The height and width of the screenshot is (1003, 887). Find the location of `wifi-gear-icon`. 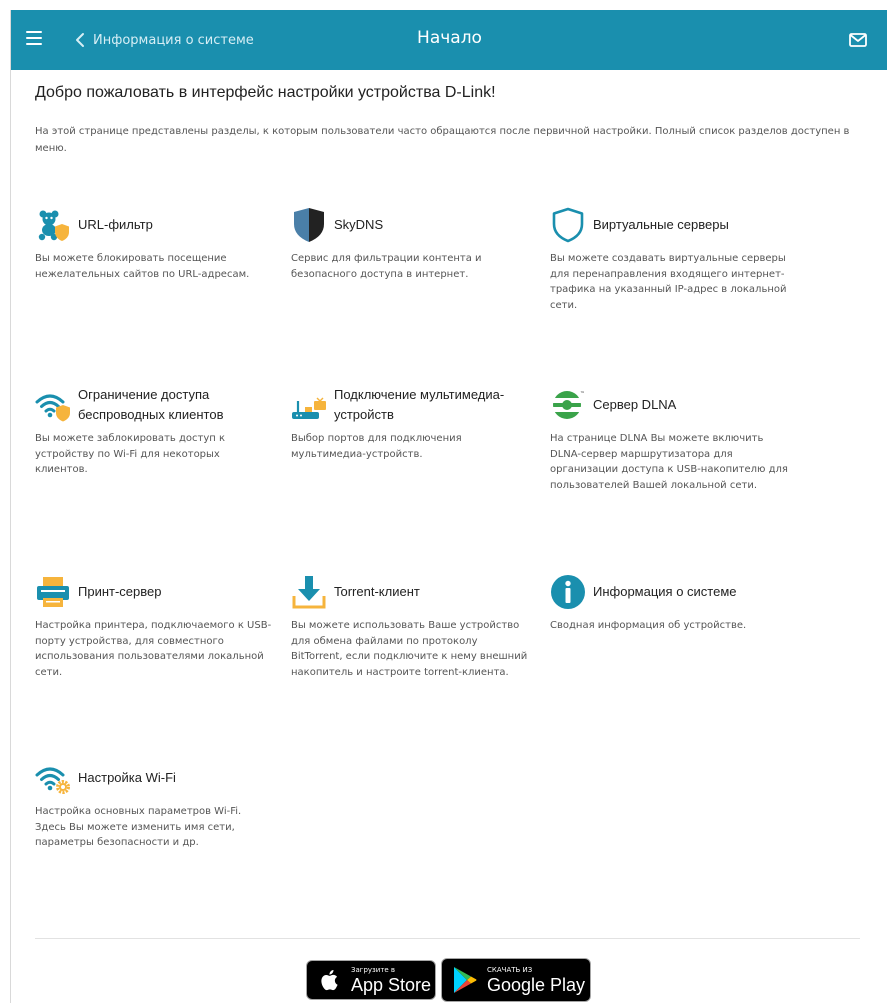

wifi-gear-icon is located at coordinates (53, 778).